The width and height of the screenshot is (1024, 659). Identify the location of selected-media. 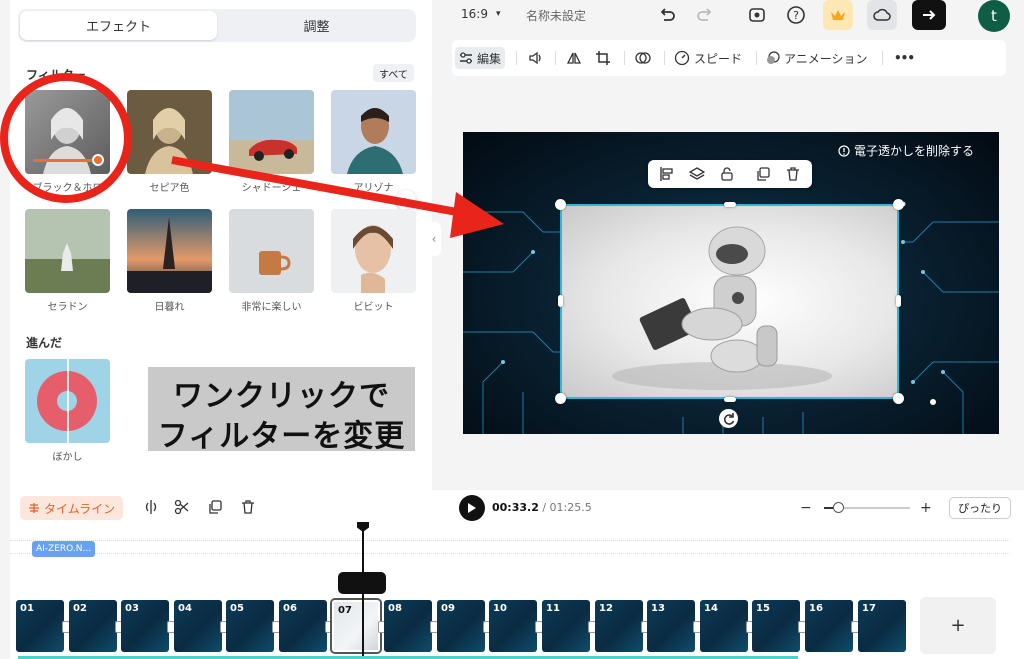
(729, 301).